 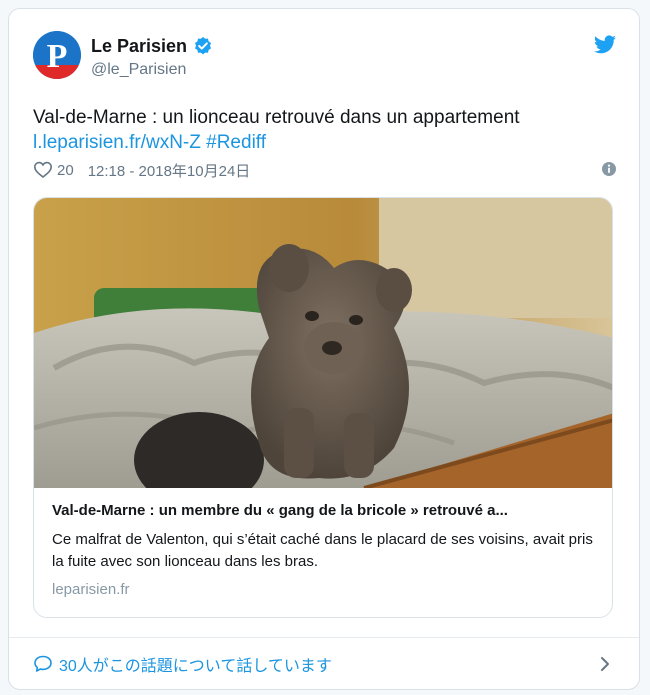 I want to click on conversation-footer: 30人がこの話題について話しています, so click(x=324, y=663).